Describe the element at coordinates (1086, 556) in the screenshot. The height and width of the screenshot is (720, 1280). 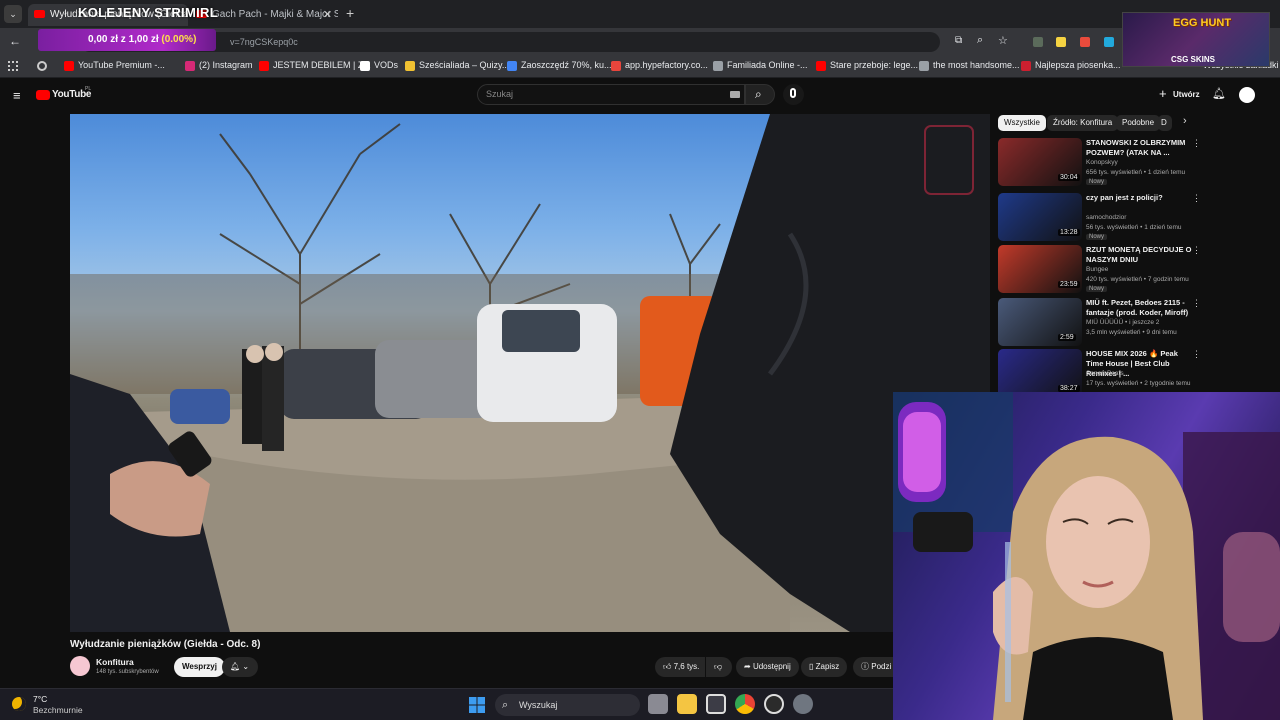
I see `webcam-frame` at that location.